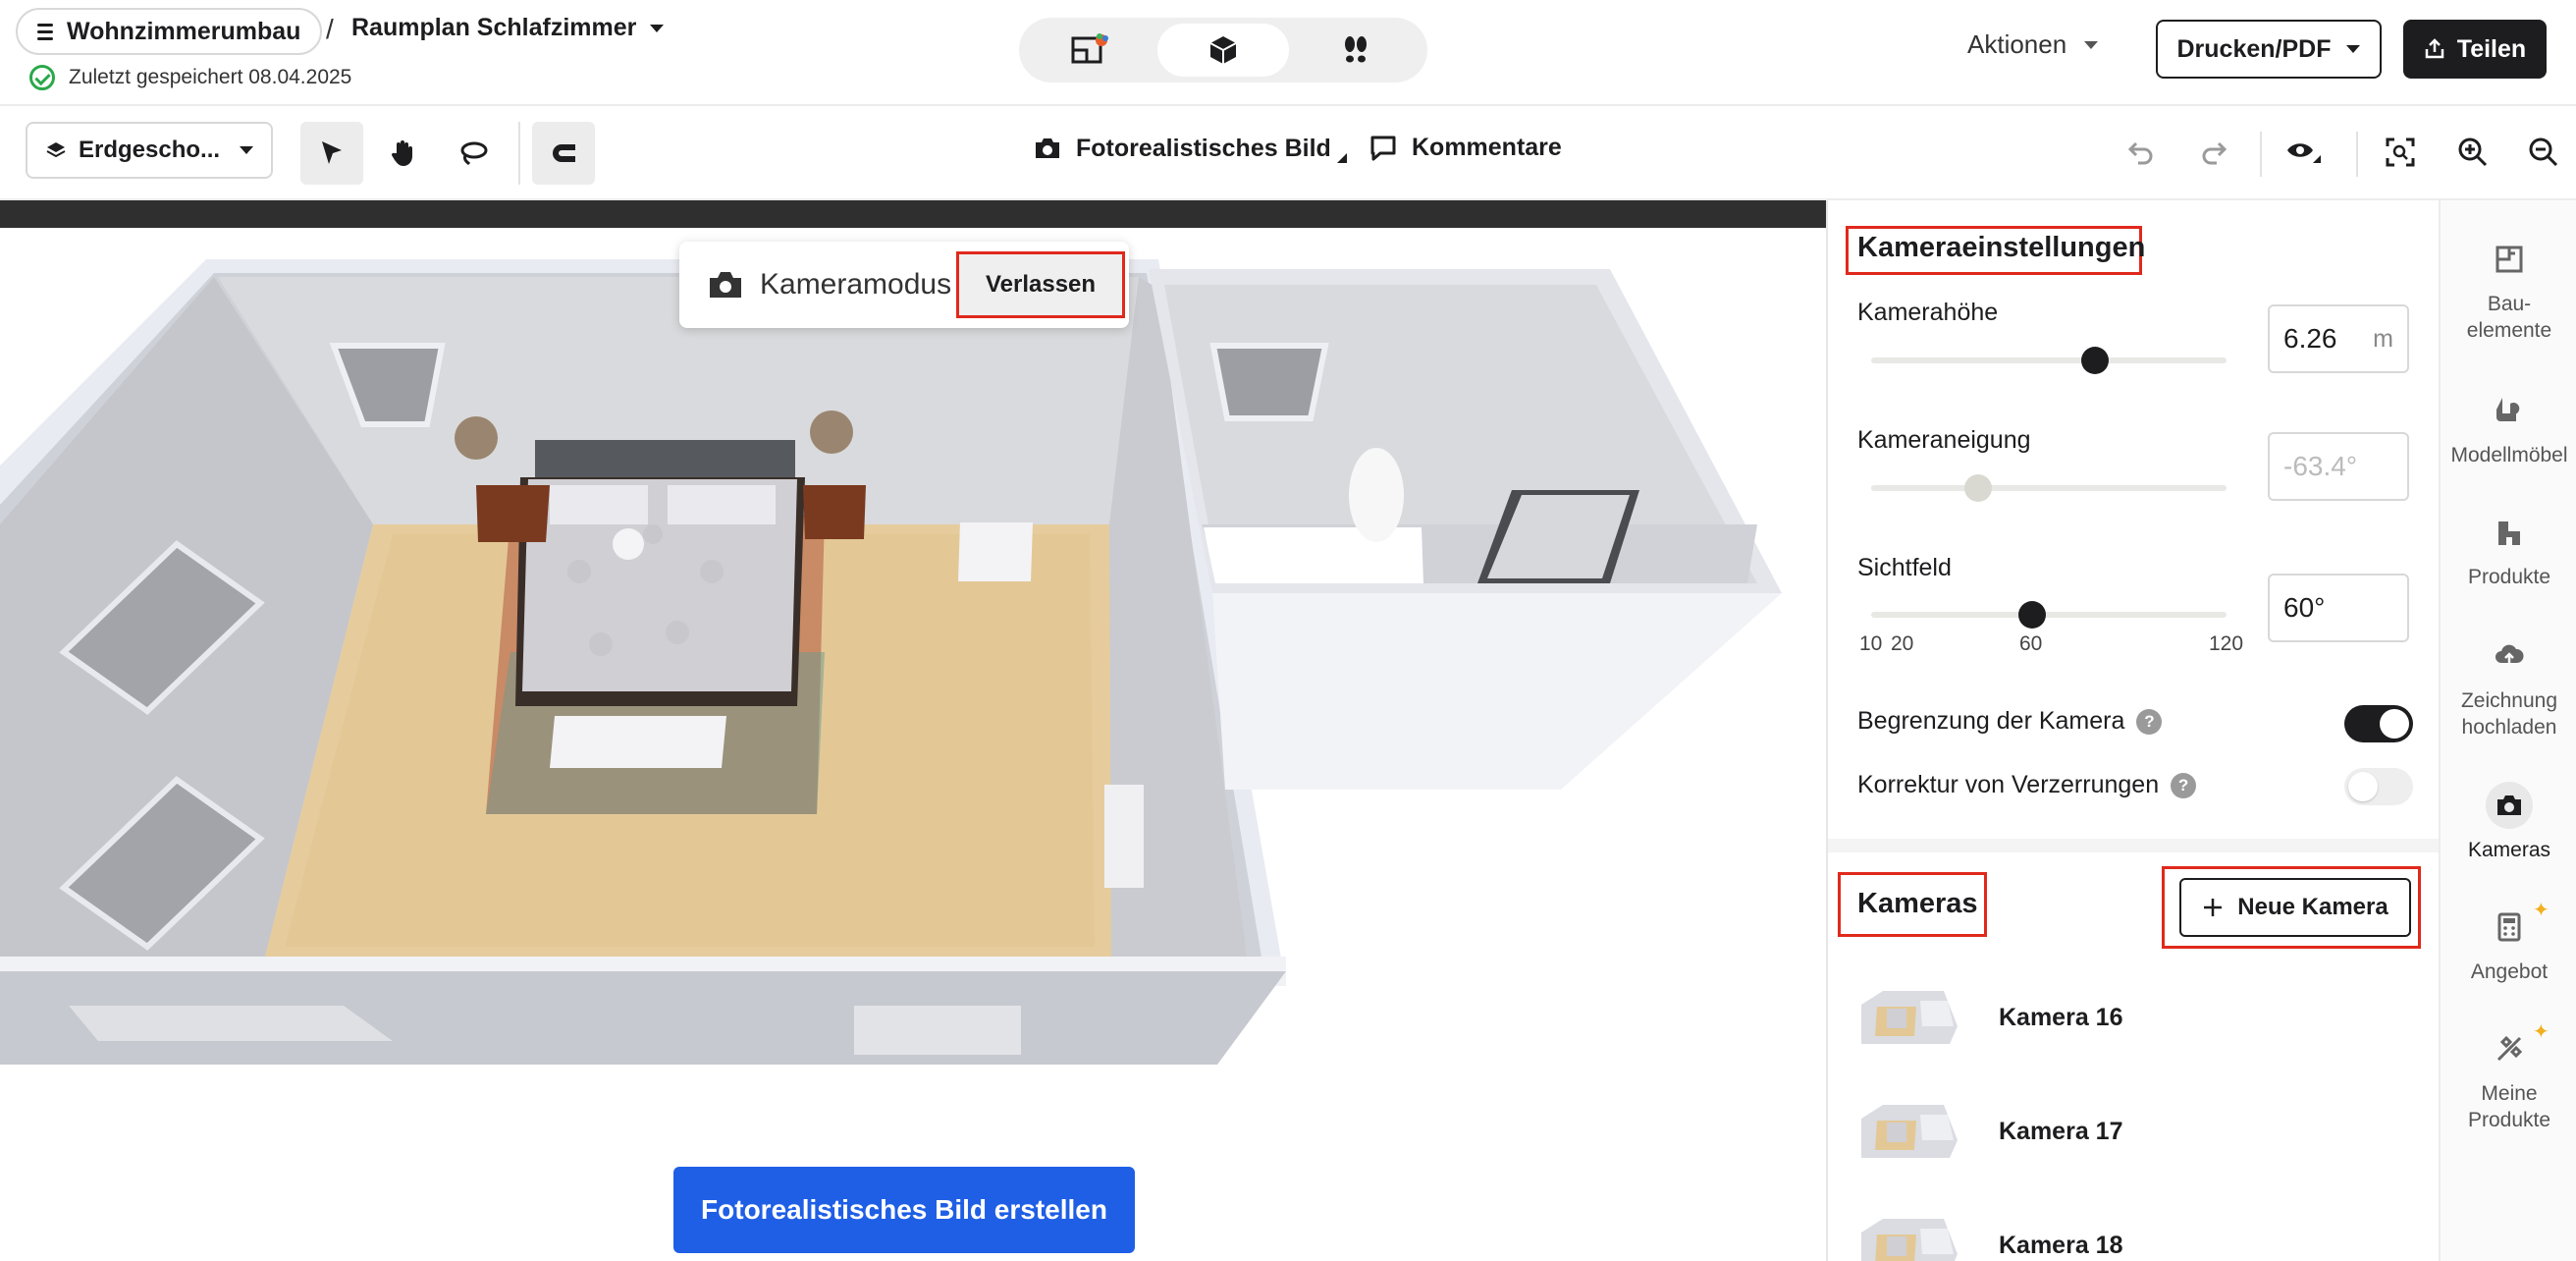  What do you see at coordinates (2141, 152) in the screenshot?
I see `undo-button` at bounding box center [2141, 152].